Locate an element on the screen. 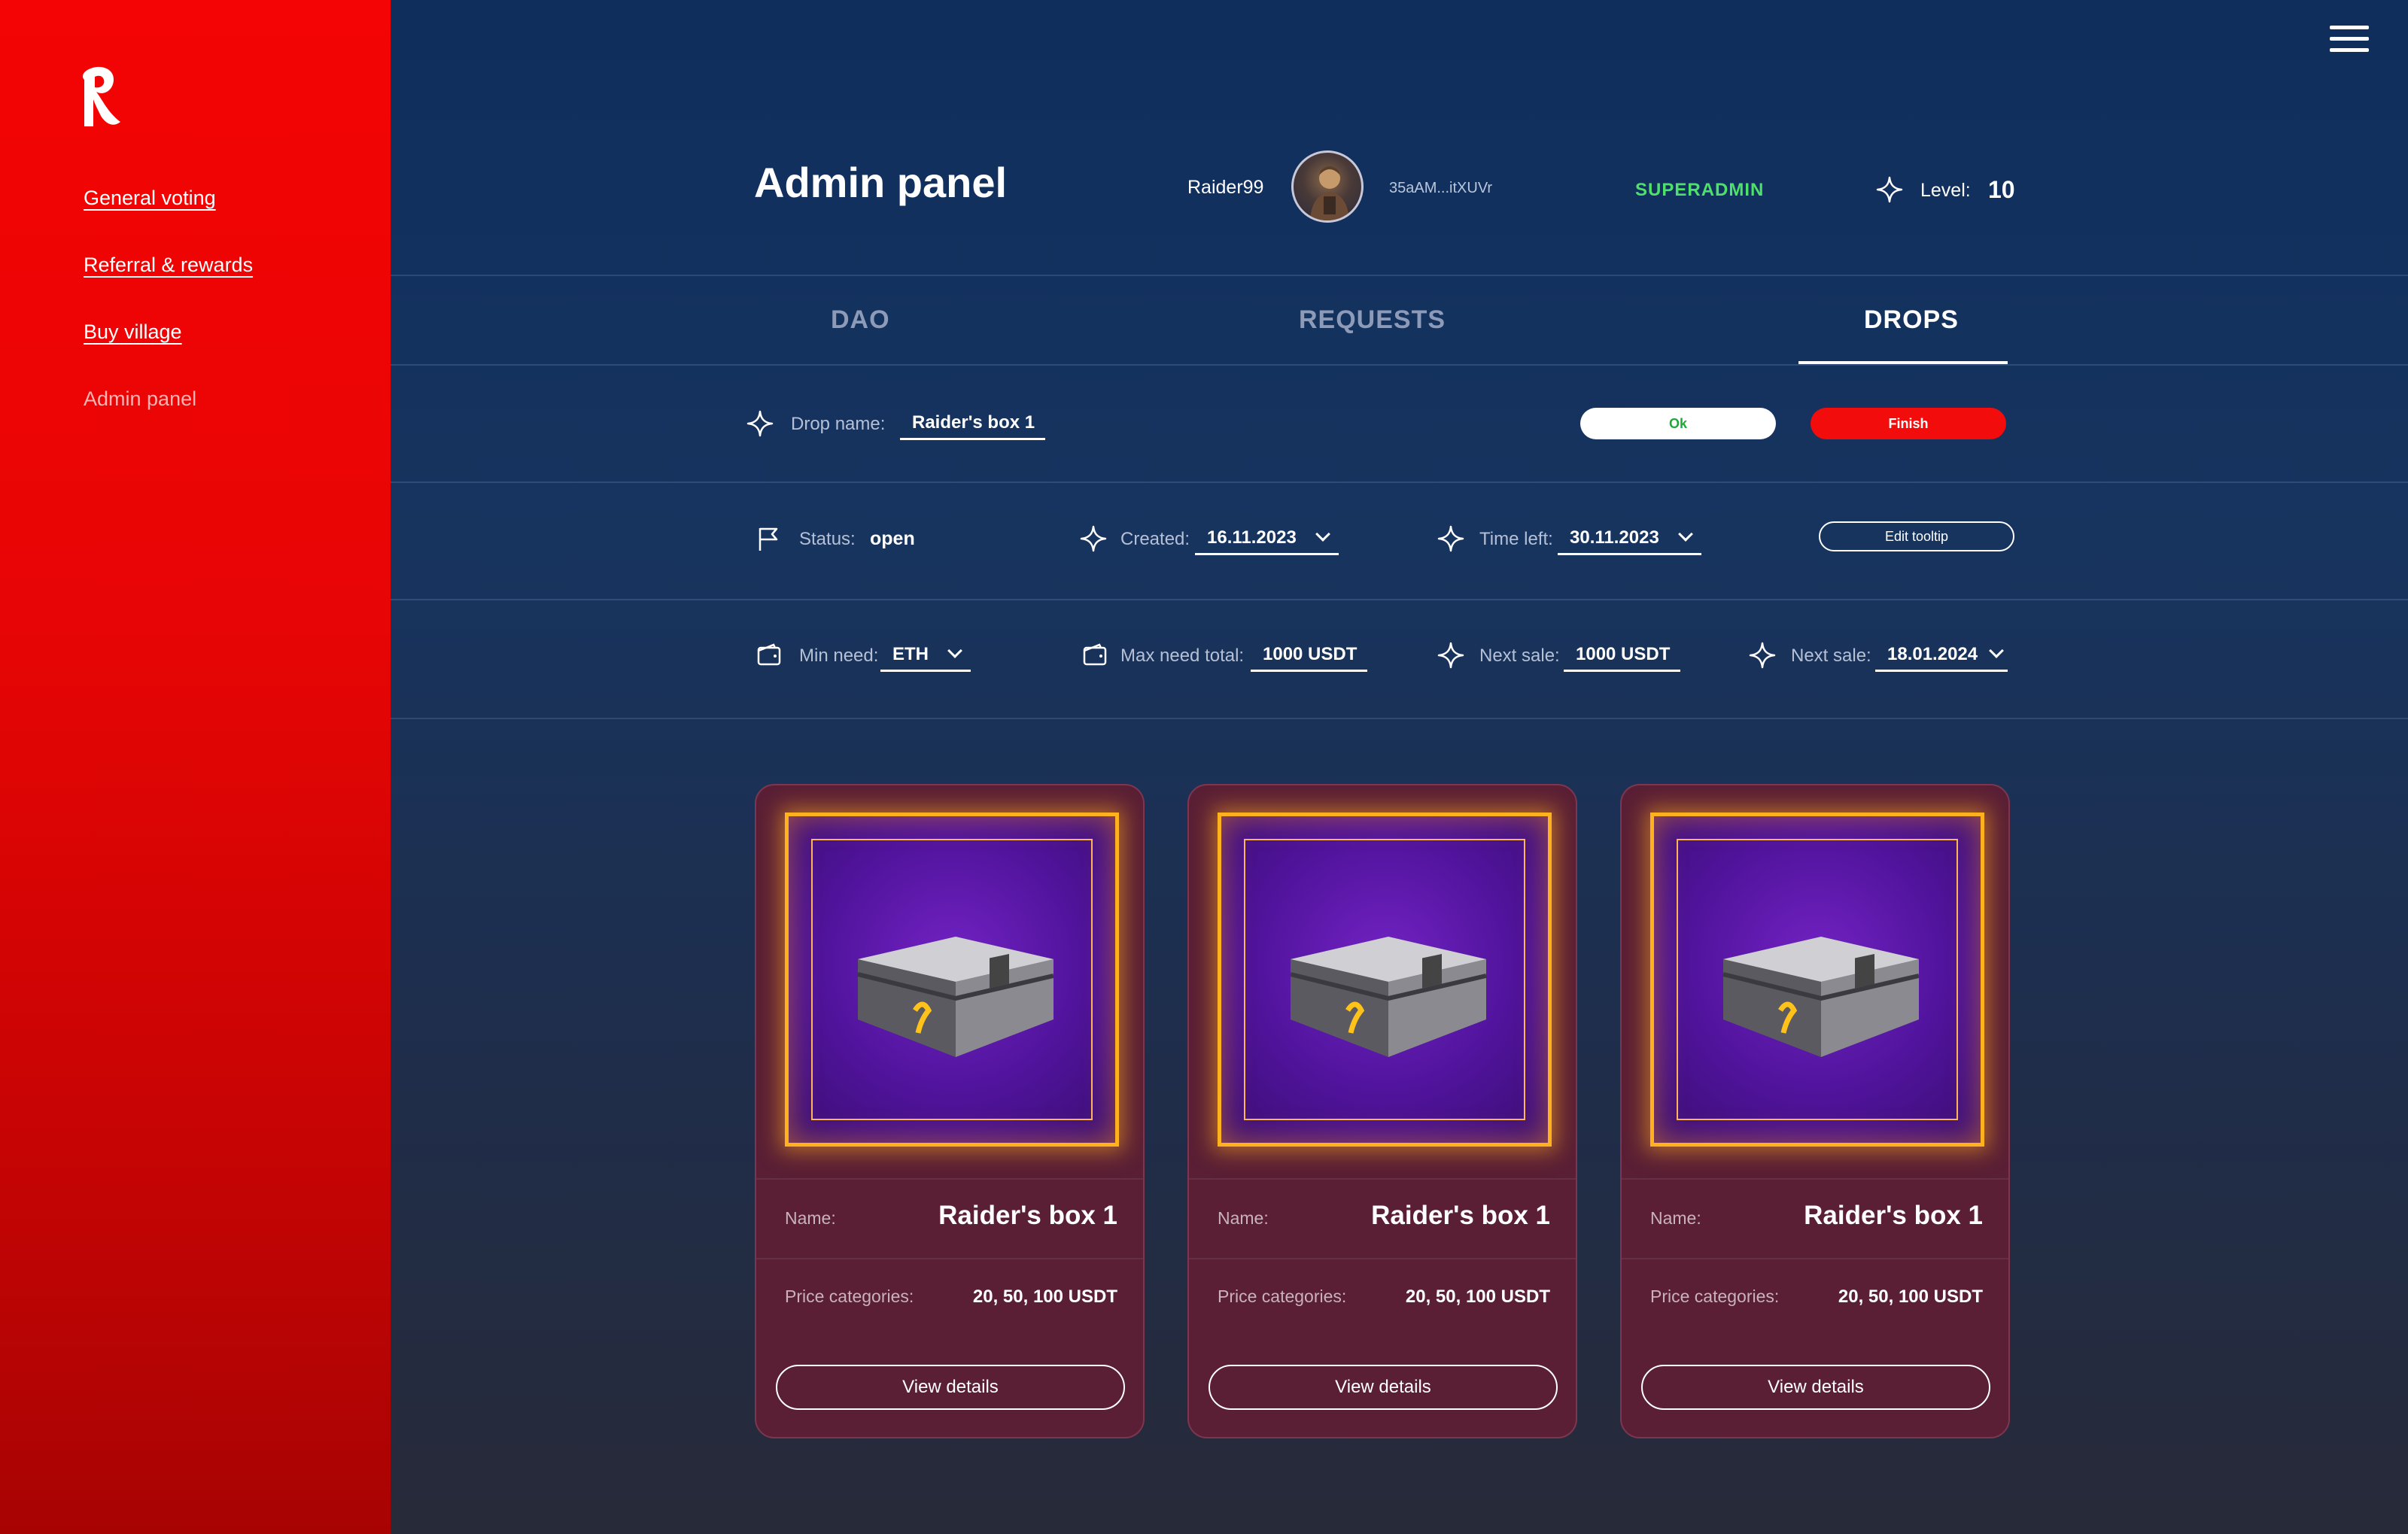  drop-name-field: Raider's box 1 is located at coordinates (973, 426).